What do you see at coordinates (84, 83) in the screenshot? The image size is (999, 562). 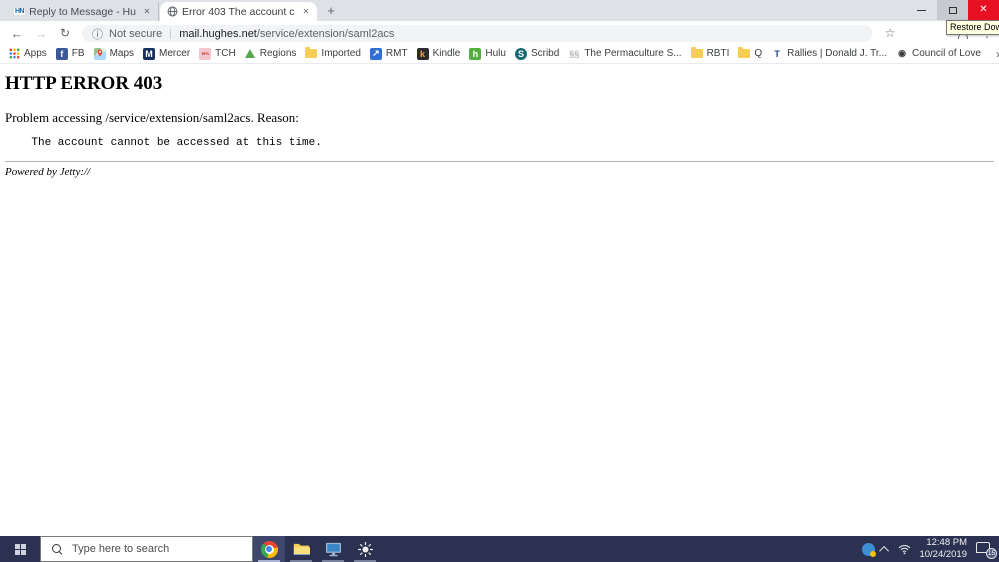 I see `error-heading: HTTP ERROR 403` at bounding box center [84, 83].